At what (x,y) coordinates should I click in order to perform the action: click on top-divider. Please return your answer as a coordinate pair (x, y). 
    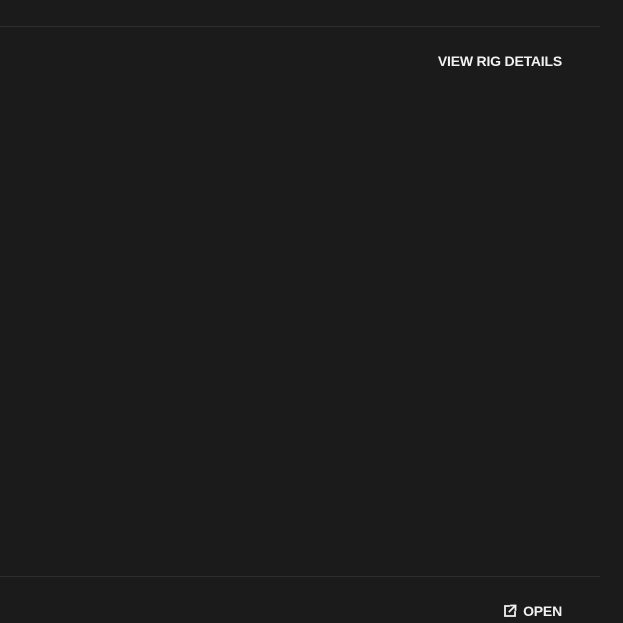
    Looking at the image, I should click on (300, 26).